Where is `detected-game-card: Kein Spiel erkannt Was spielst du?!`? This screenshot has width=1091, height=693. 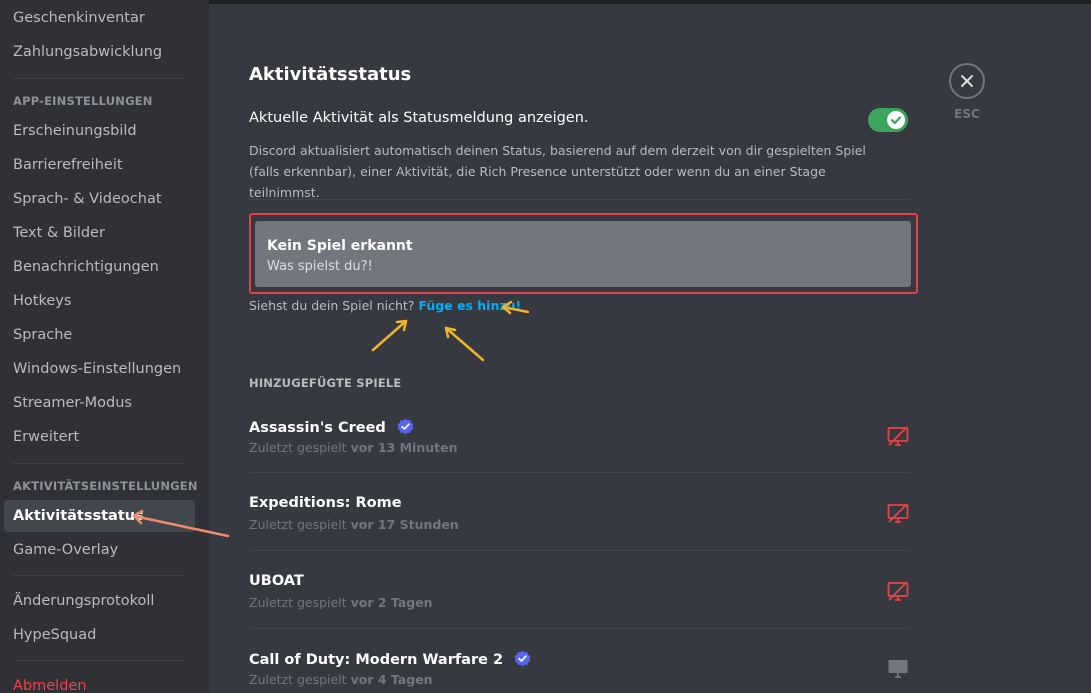 detected-game-card: Kein Spiel erkannt Was spielst du?! is located at coordinates (583, 254).